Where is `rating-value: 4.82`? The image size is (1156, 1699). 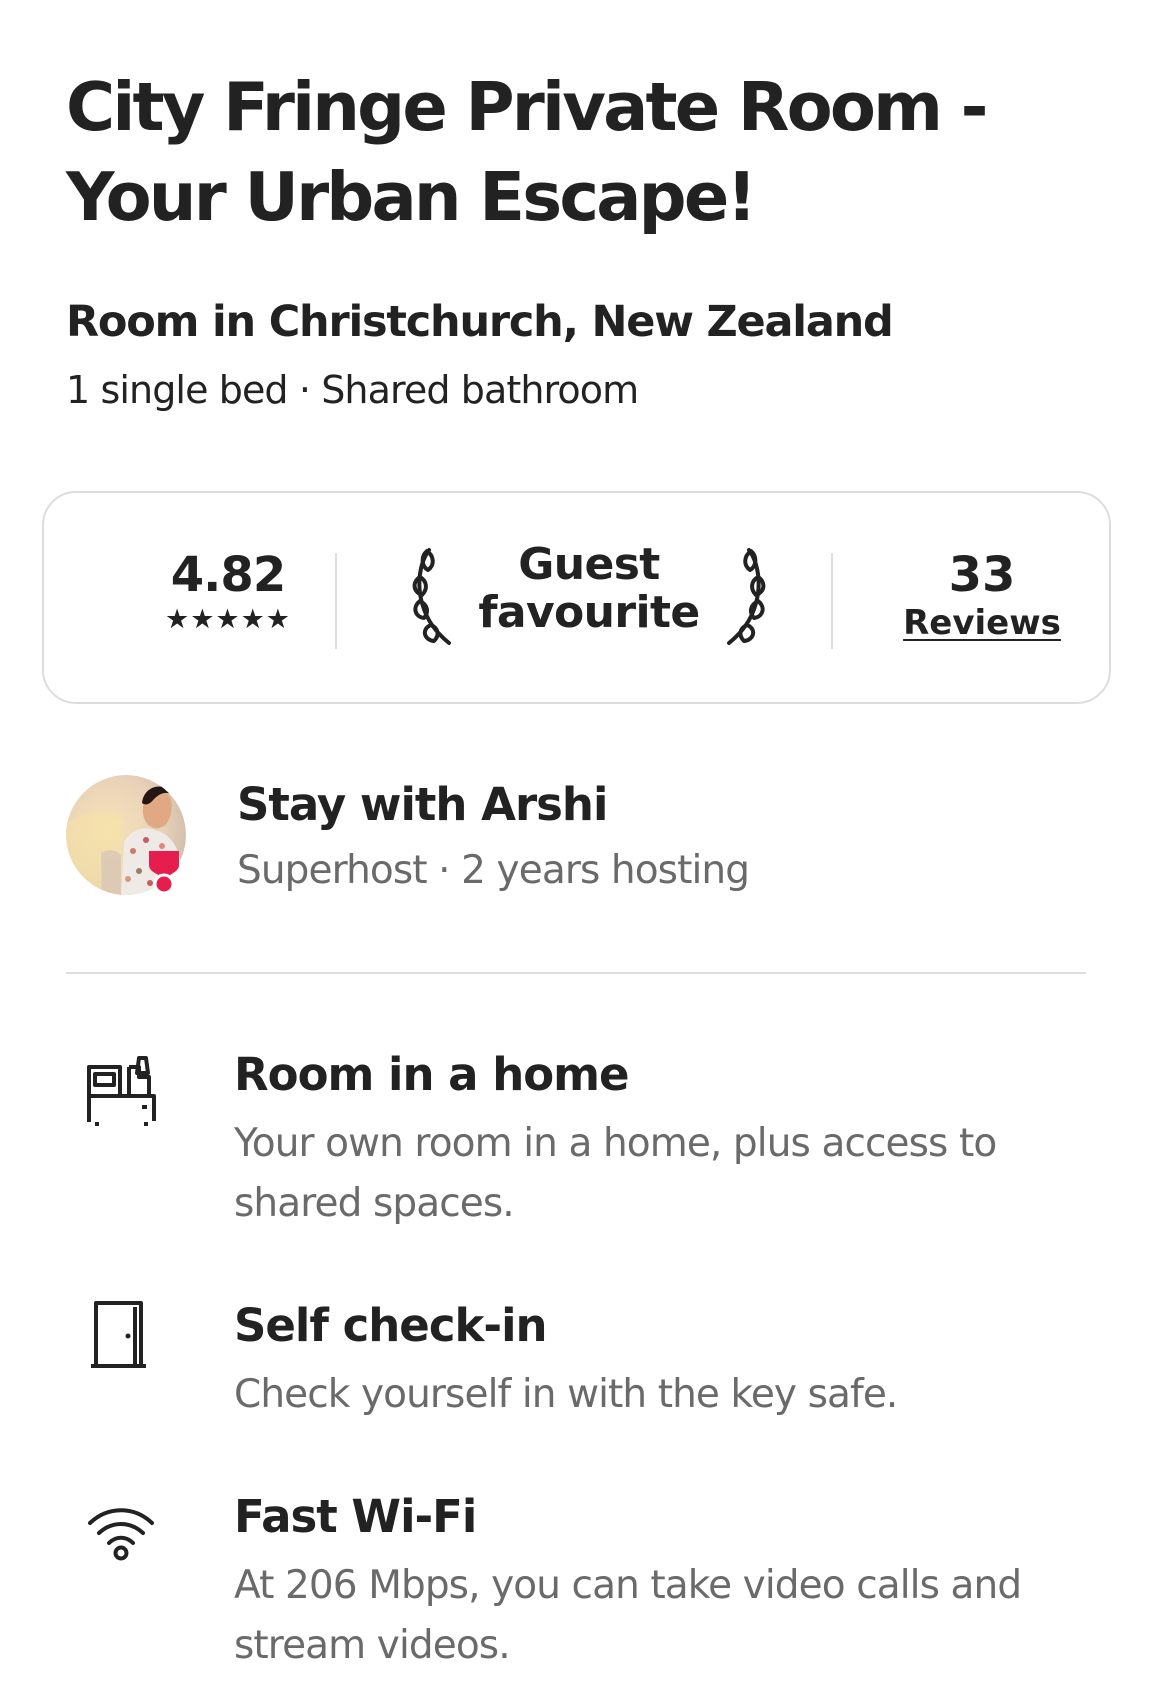 rating-value: 4.82 is located at coordinates (228, 575).